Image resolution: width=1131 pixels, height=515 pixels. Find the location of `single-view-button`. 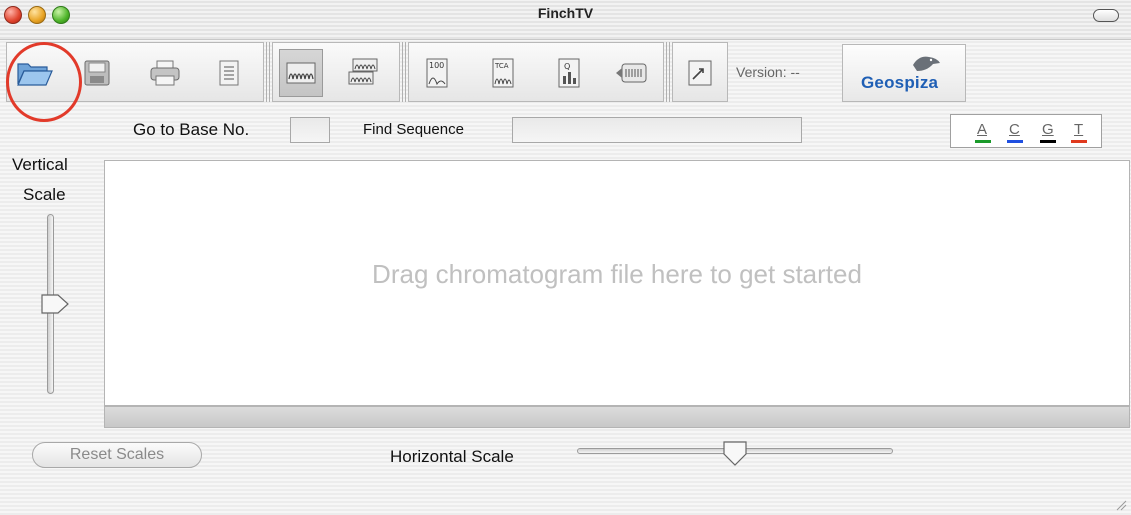

single-view-button is located at coordinates (301, 73).